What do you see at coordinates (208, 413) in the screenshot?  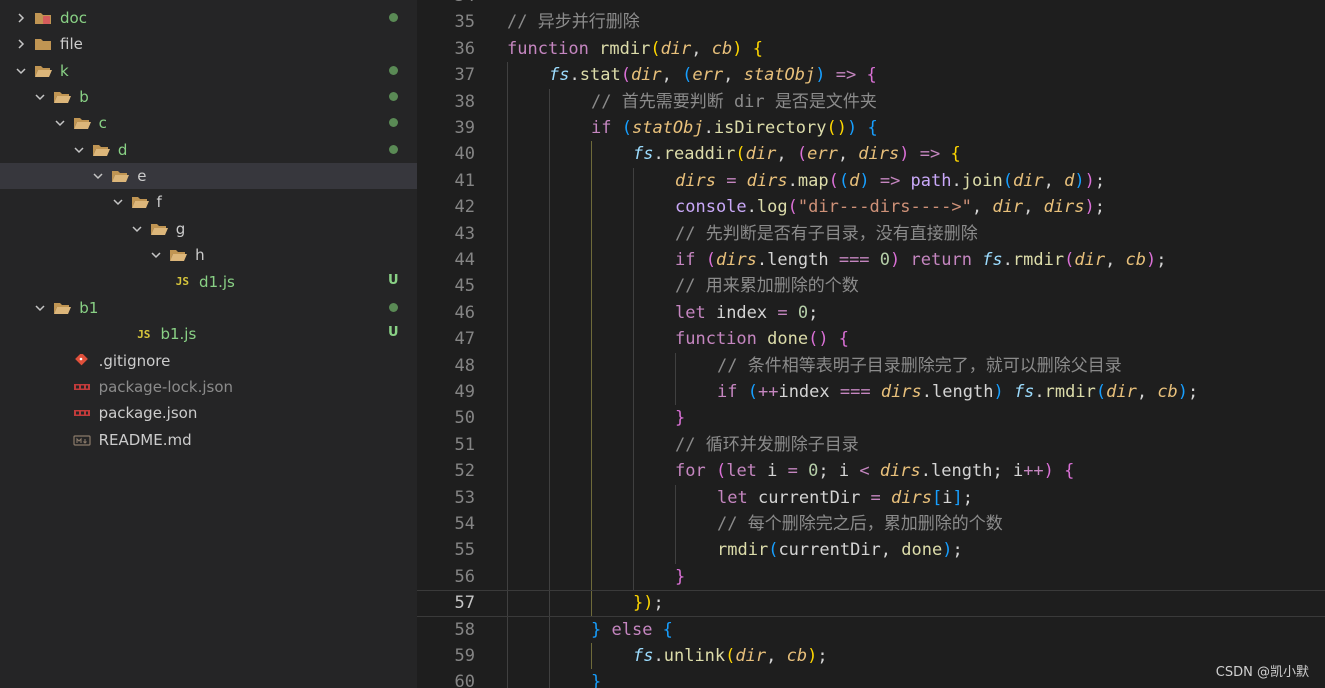 I see `explorer-file-item: package.json` at bounding box center [208, 413].